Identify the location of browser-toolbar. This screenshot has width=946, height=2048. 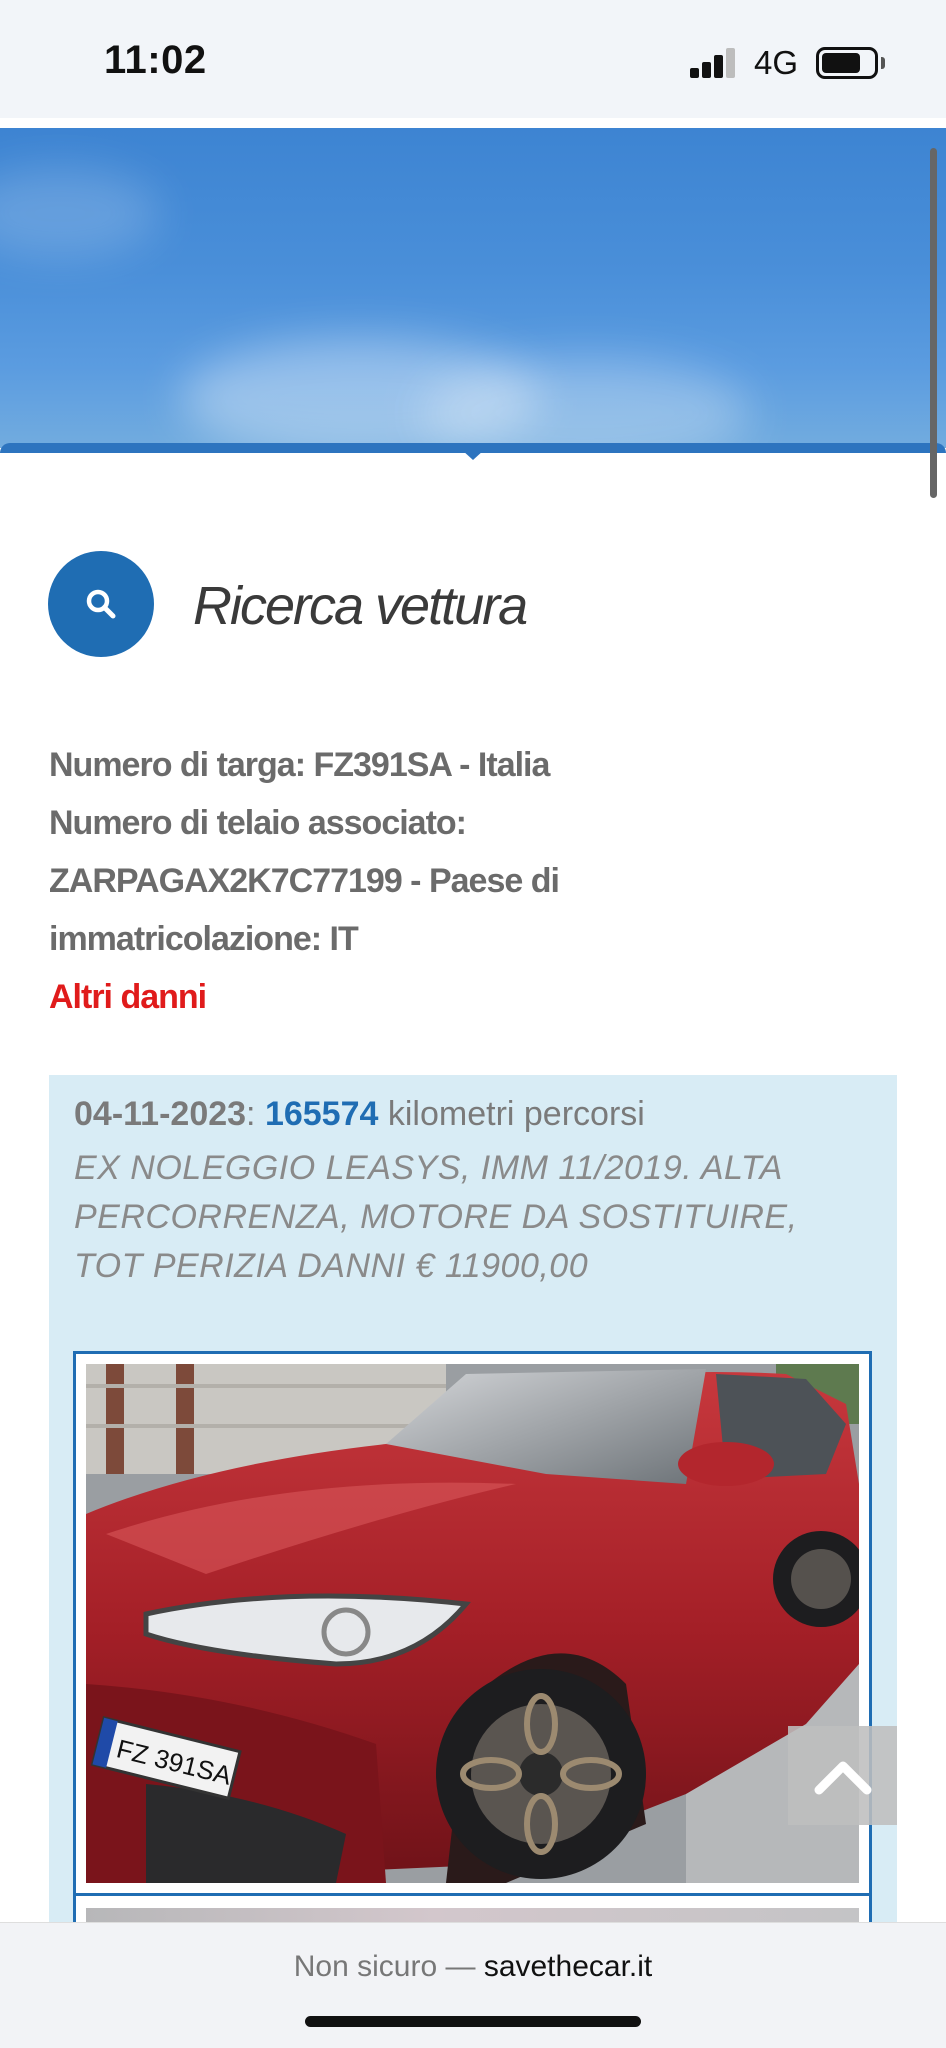
(473, 1985).